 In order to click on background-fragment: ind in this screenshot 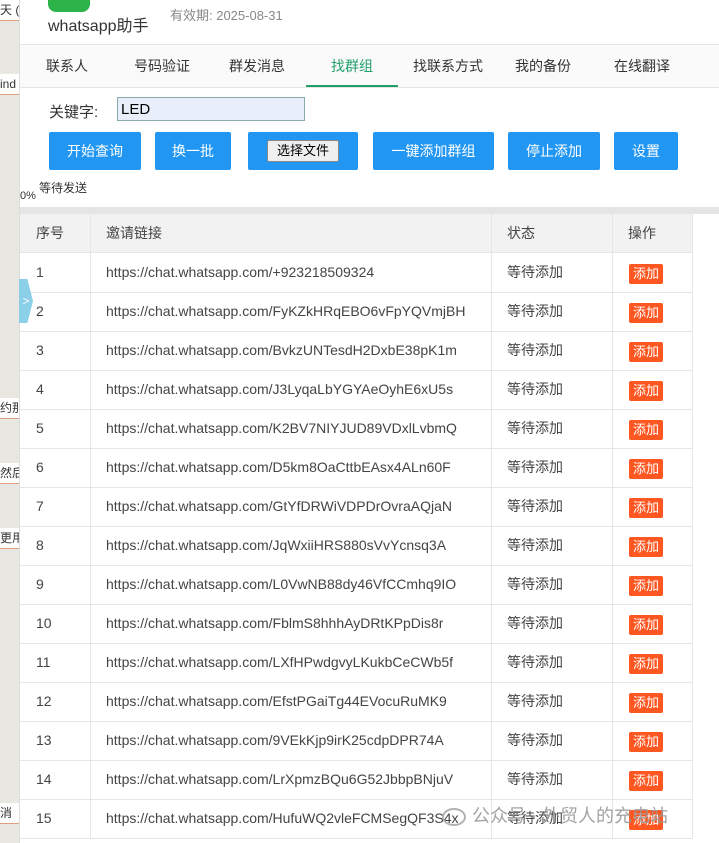, I will do `click(9, 84)`.